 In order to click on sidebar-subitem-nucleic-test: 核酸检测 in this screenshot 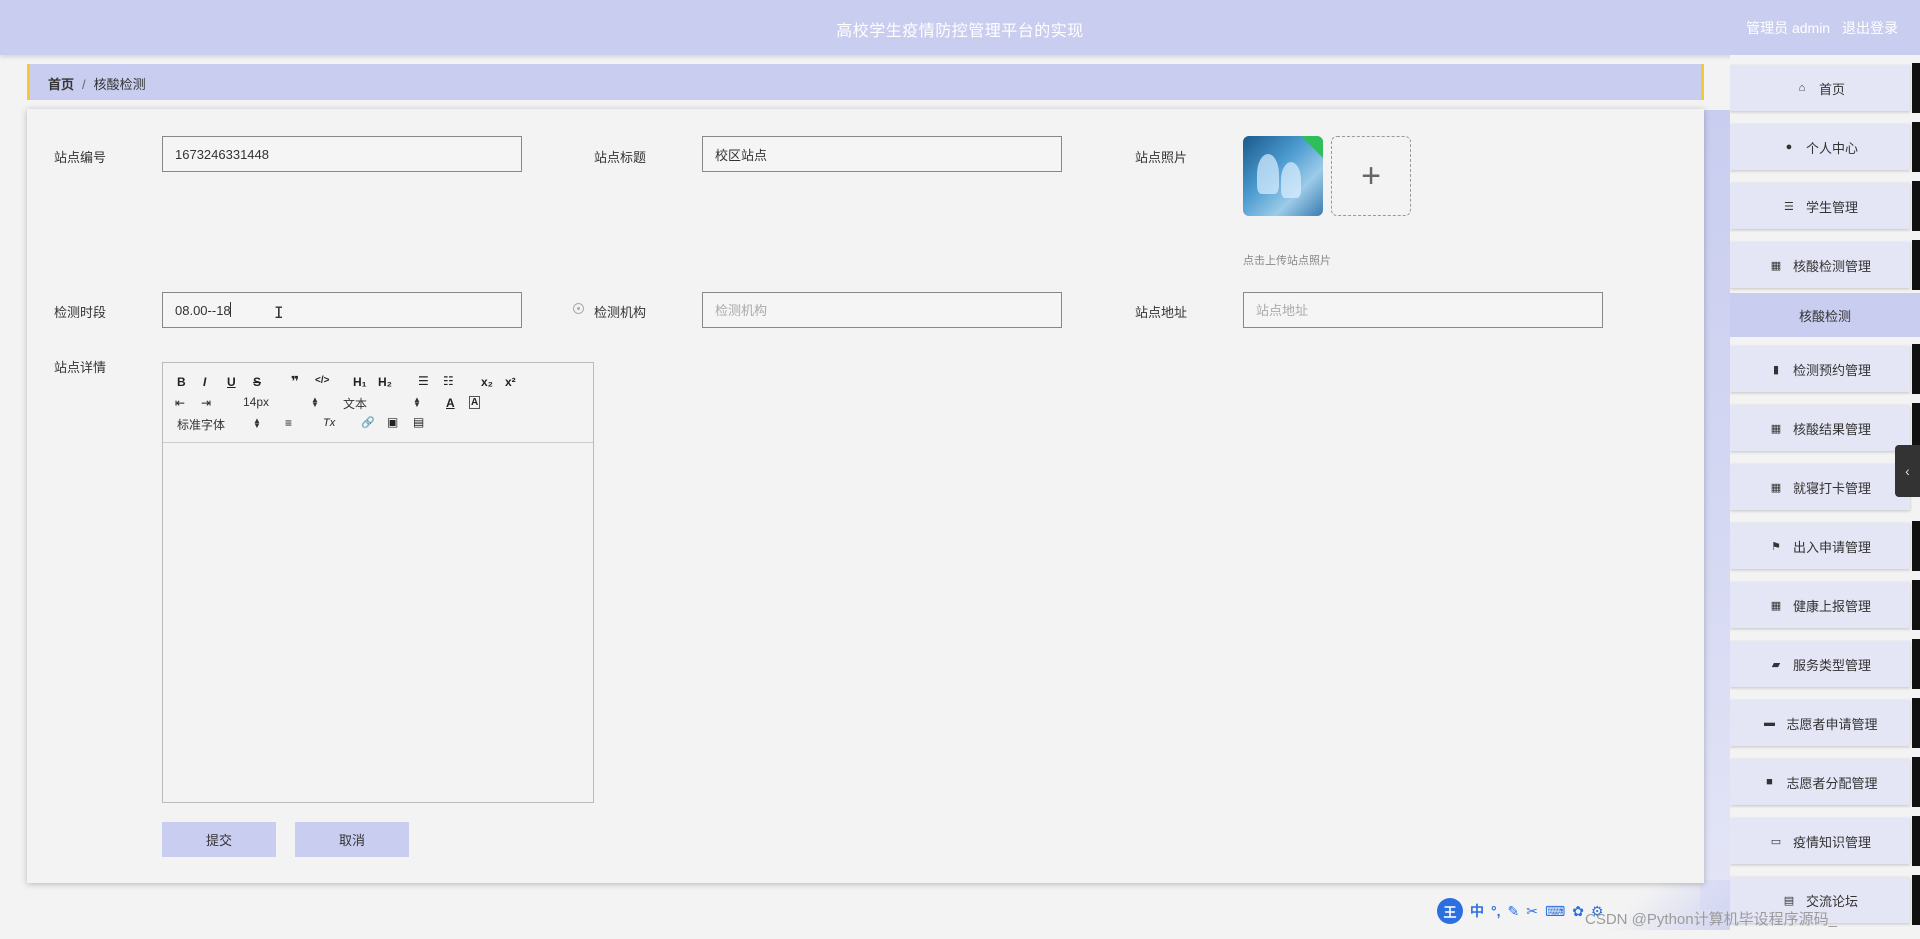, I will do `click(1825, 315)`.